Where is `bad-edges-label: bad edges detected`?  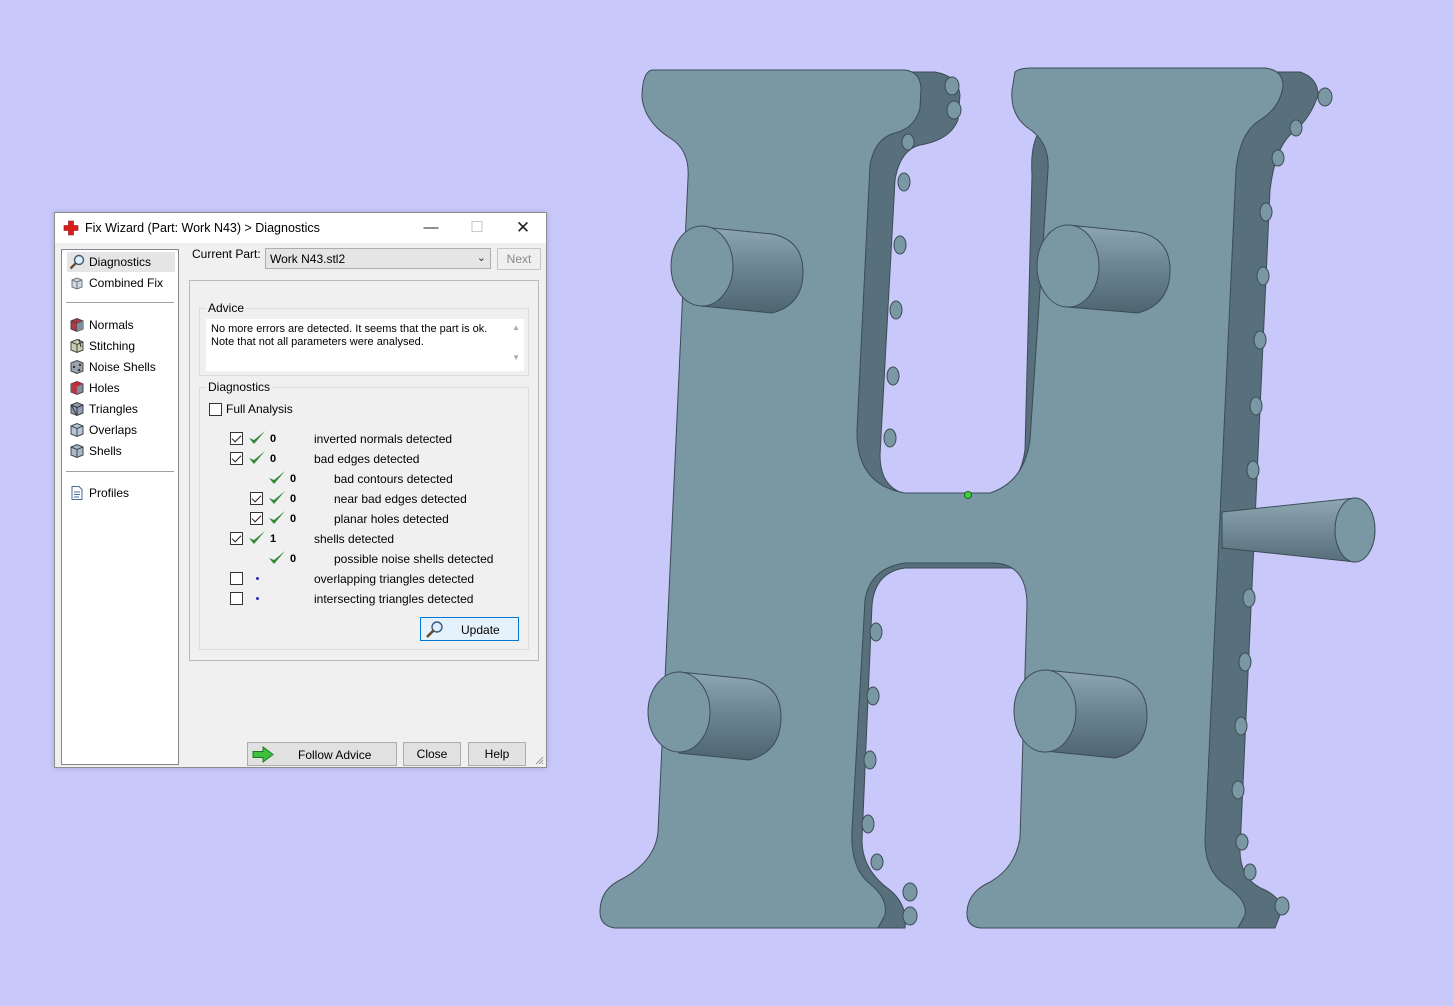
bad-edges-label: bad edges detected is located at coordinates (367, 459).